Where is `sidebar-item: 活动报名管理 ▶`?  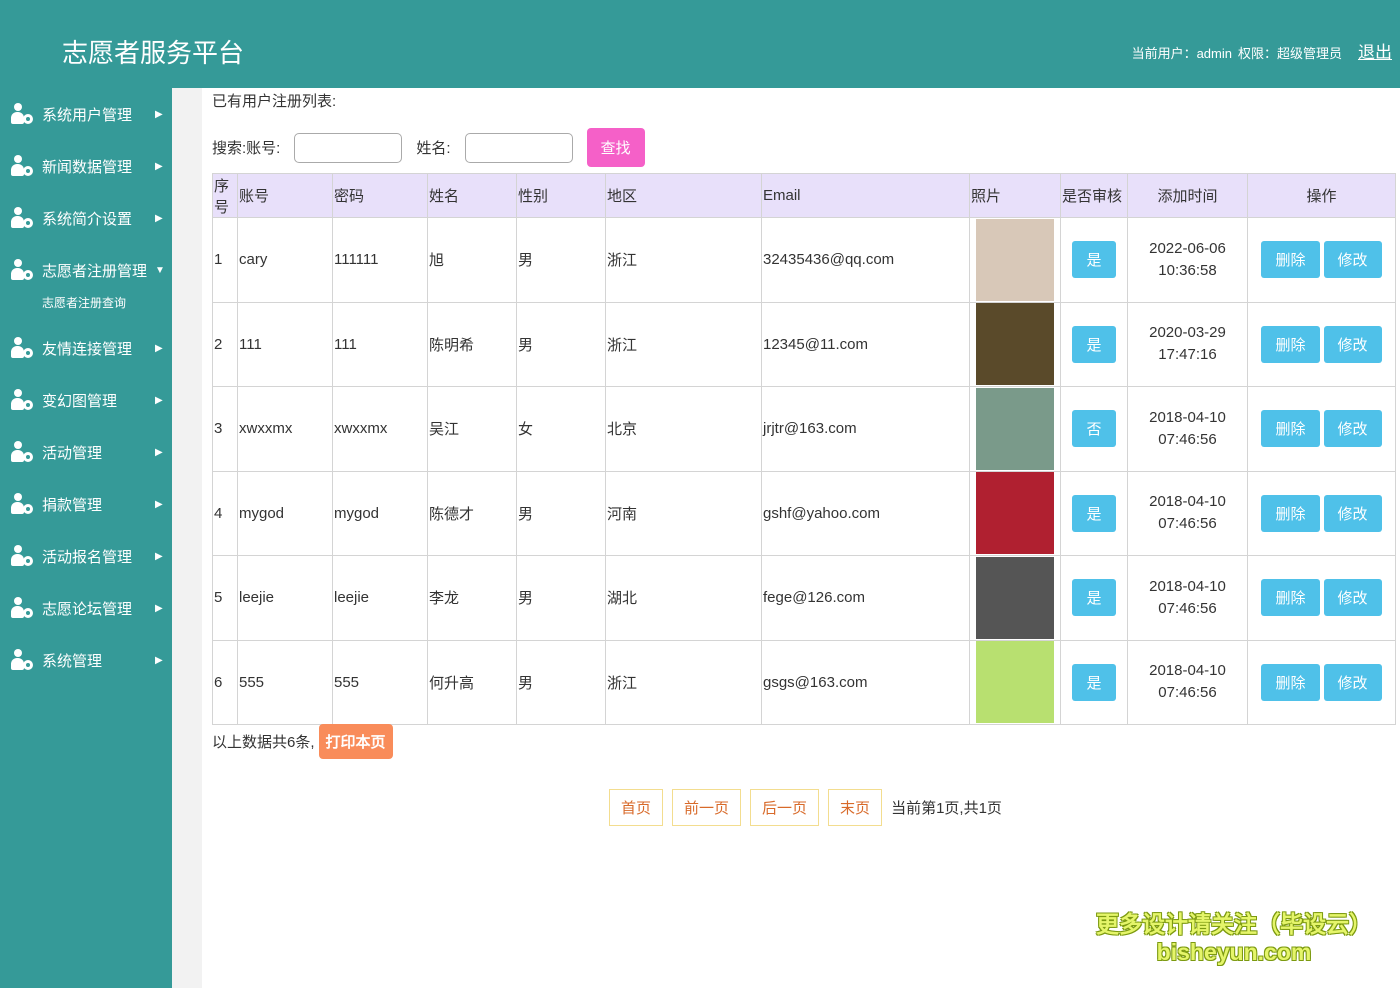
sidebar-item: 活动报名管理 ▶ is located at coordinates (86, 556).